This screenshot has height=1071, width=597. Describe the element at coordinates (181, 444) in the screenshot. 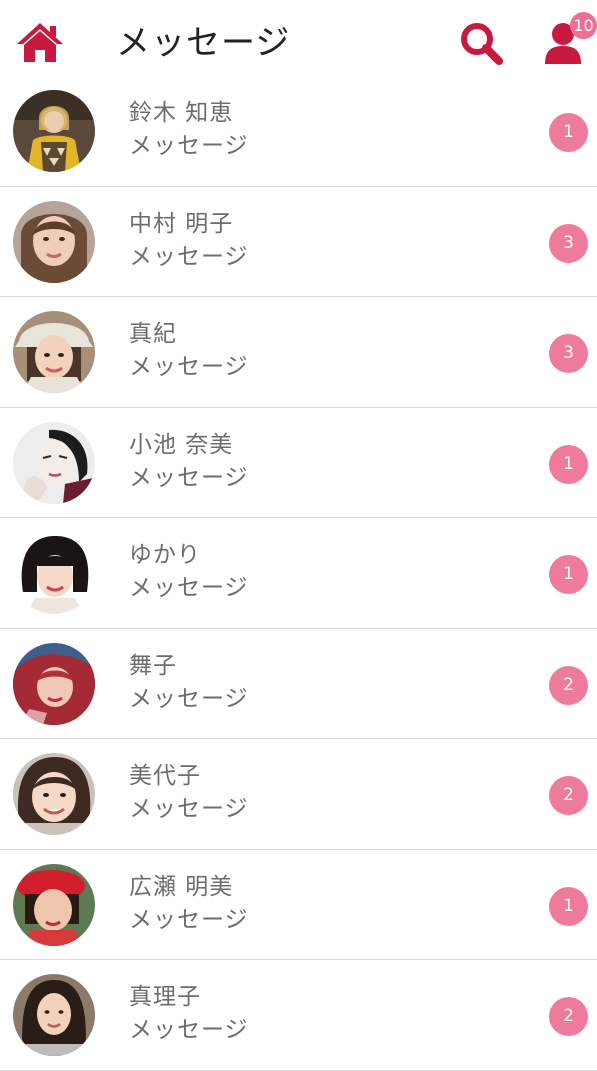

I see `contact-name: 小池 奈美` at that location.